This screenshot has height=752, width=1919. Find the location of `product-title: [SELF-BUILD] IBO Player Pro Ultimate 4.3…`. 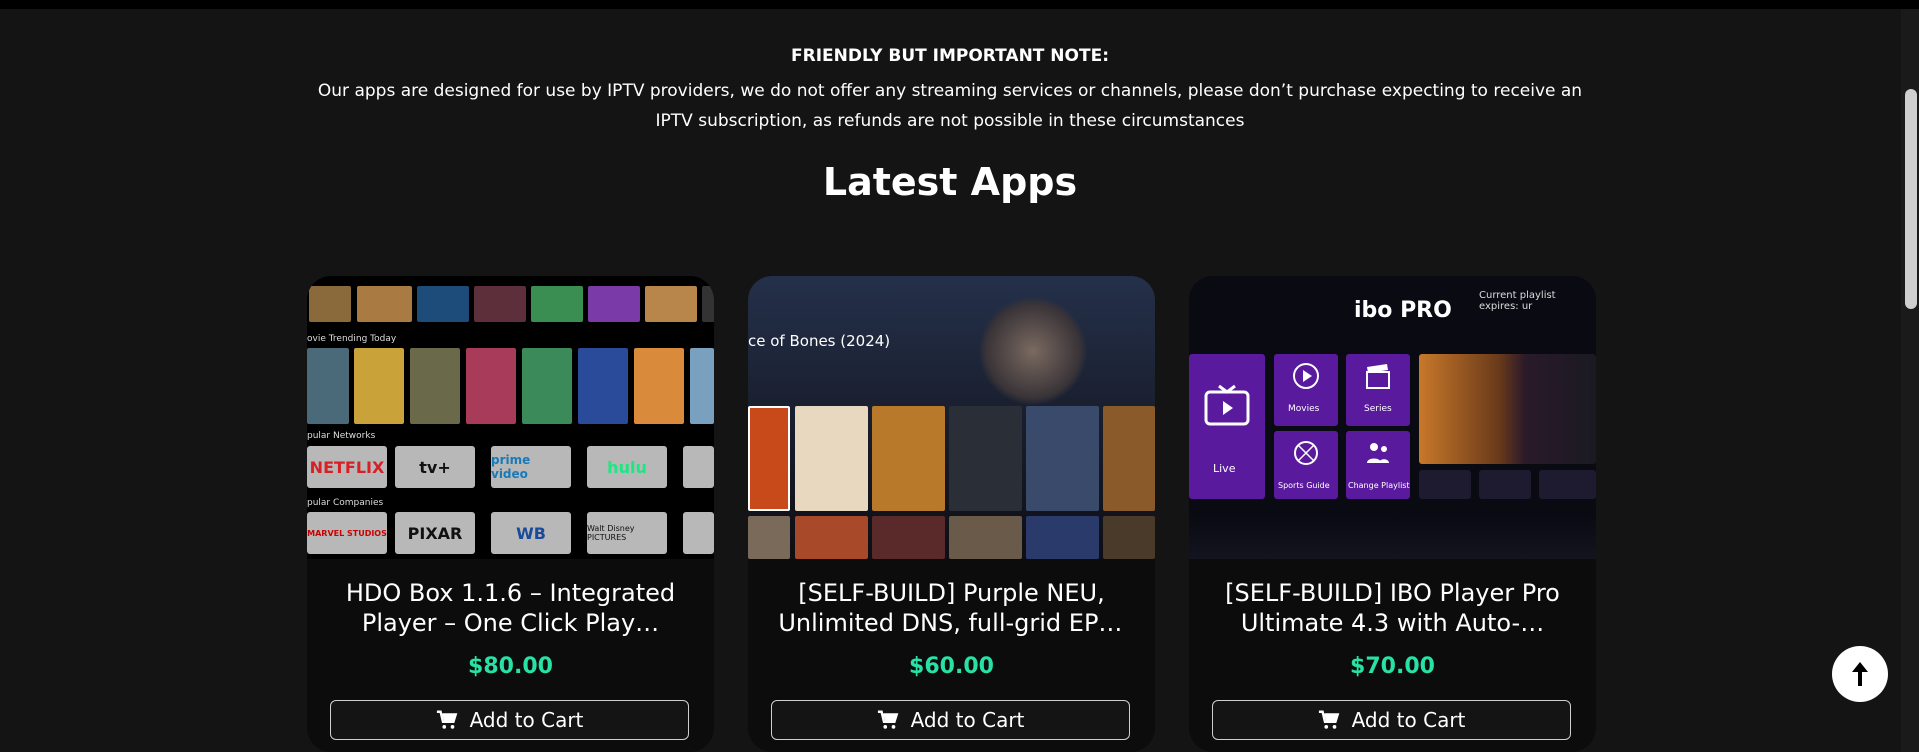

product-title: [SELF-BUILD] IBO Player Pro Ultimate 4.3… is located at coordinates (1392, 608).